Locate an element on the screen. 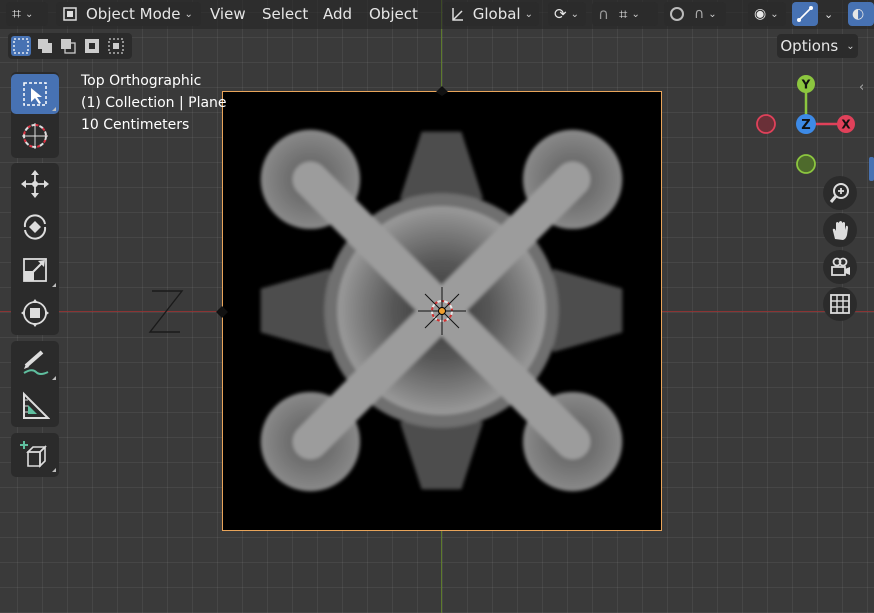 This screenshot has height=613, width=874. cursor-tool-icon is located at coordinates (35, 136).